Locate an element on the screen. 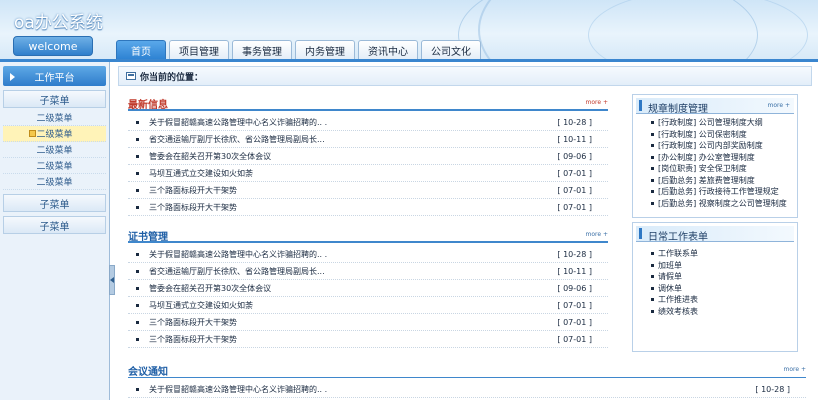  tab-culture: 公司文化 is located at coordinates (451, 49).